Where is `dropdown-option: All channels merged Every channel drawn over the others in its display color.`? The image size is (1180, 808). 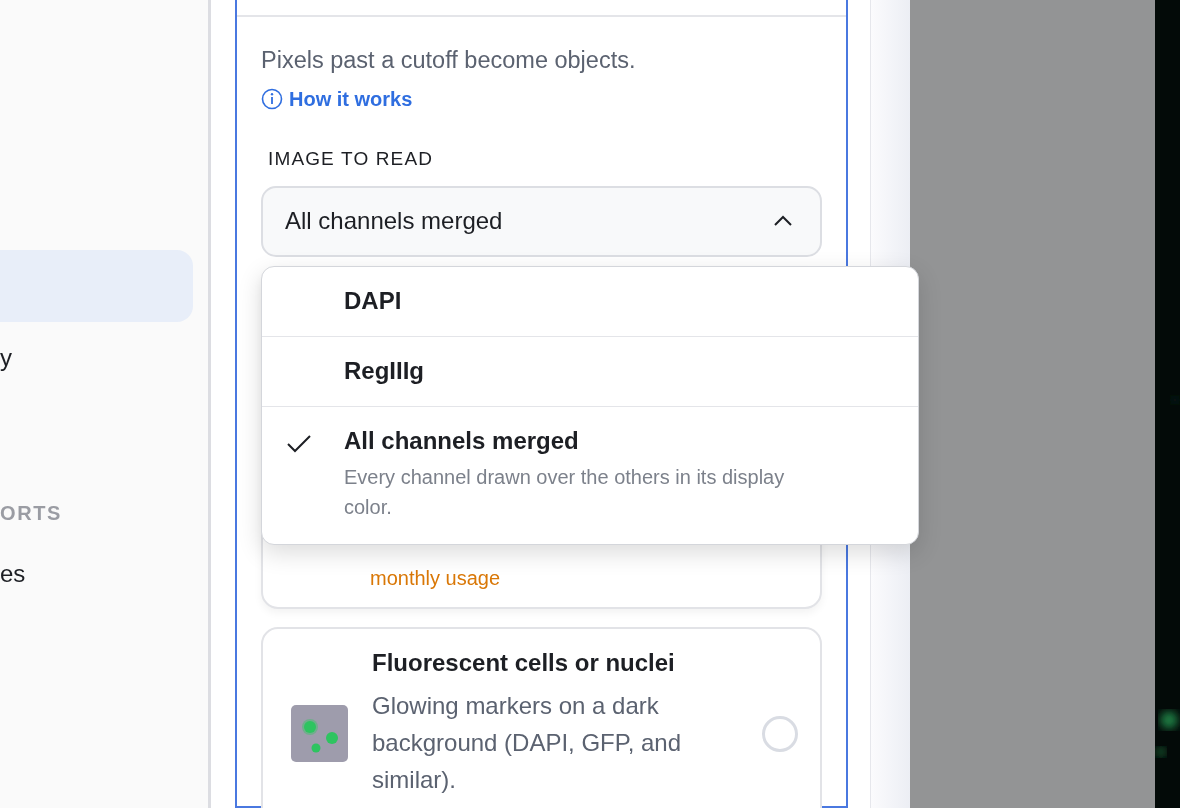 dropdown-option: All channels merged Every channel drawn over the others in its display color. is located at coordinates (590, 475).